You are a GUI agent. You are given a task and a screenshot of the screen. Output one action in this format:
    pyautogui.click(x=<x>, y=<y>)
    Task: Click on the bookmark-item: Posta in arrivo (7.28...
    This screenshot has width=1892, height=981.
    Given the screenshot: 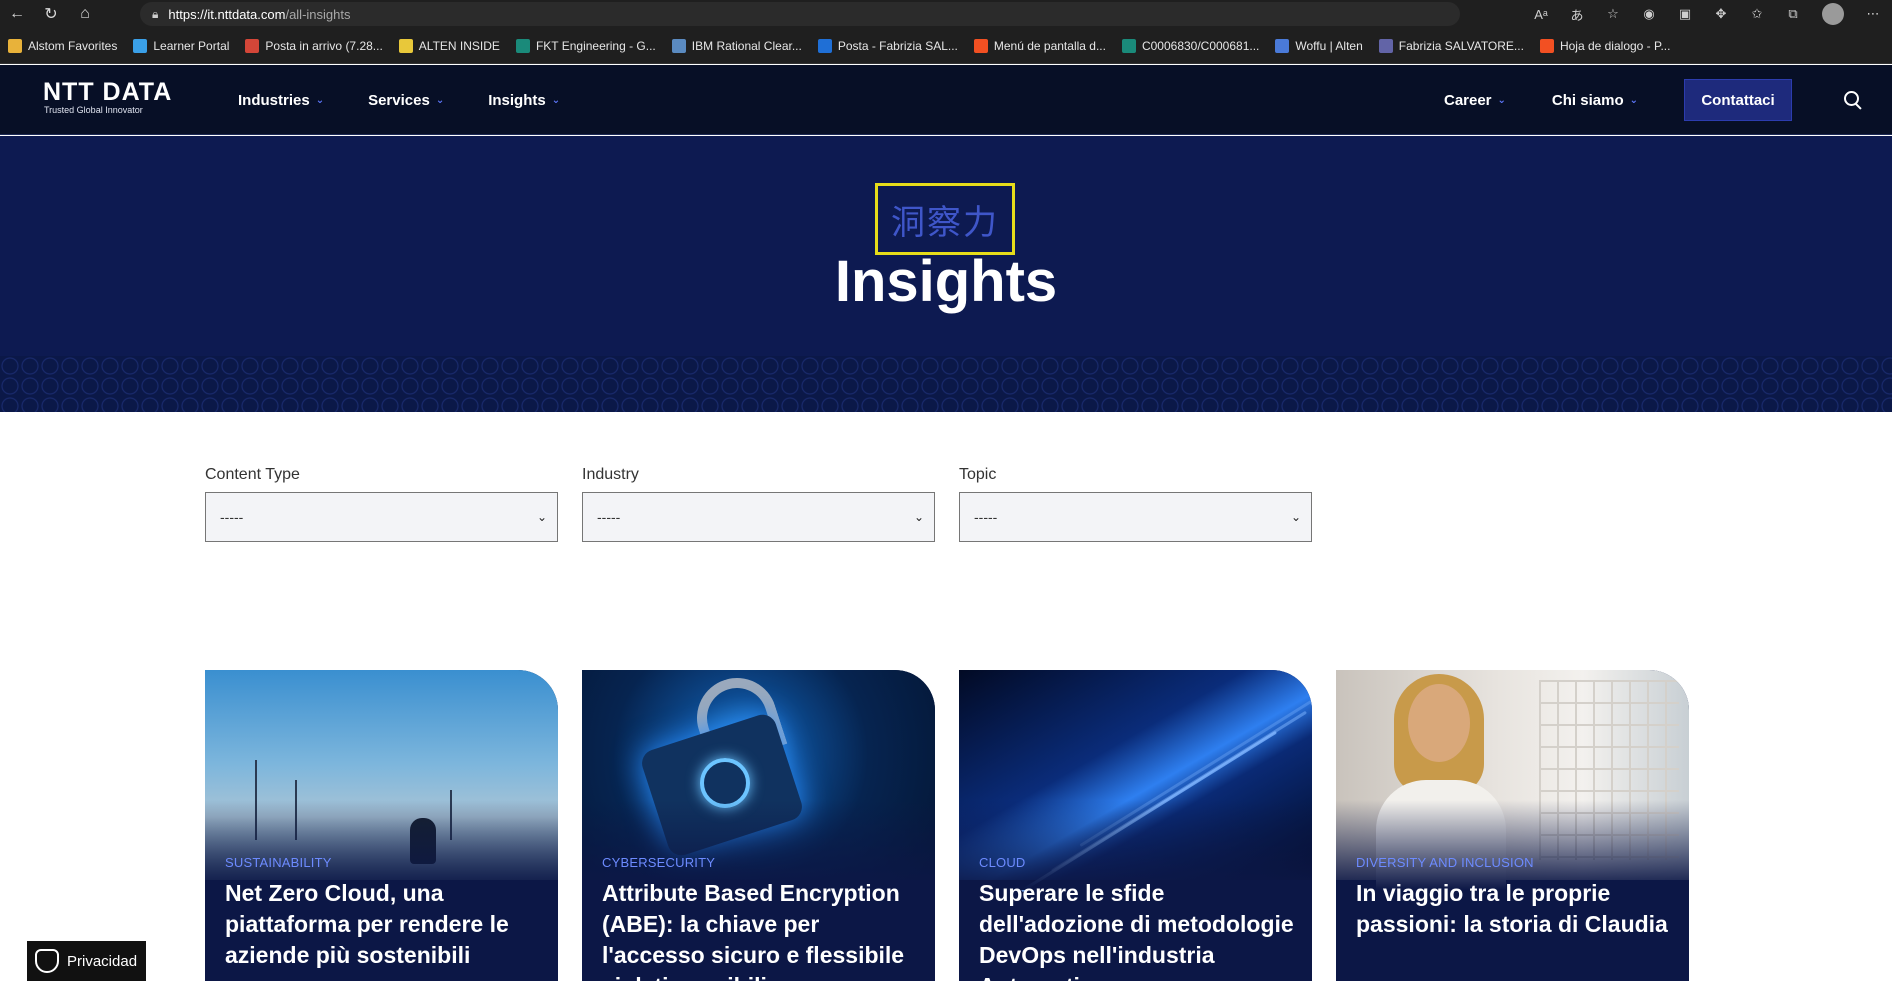 What is the action you would take?
    pyautogui.click(x=314, y=45)
    